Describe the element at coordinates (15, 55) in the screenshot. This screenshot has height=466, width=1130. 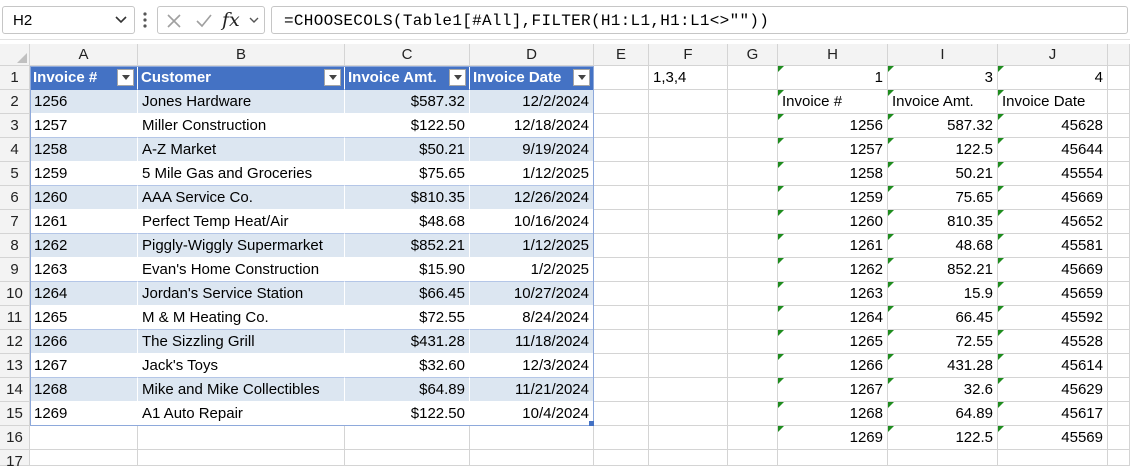
I see `select-all-corner` at that location.